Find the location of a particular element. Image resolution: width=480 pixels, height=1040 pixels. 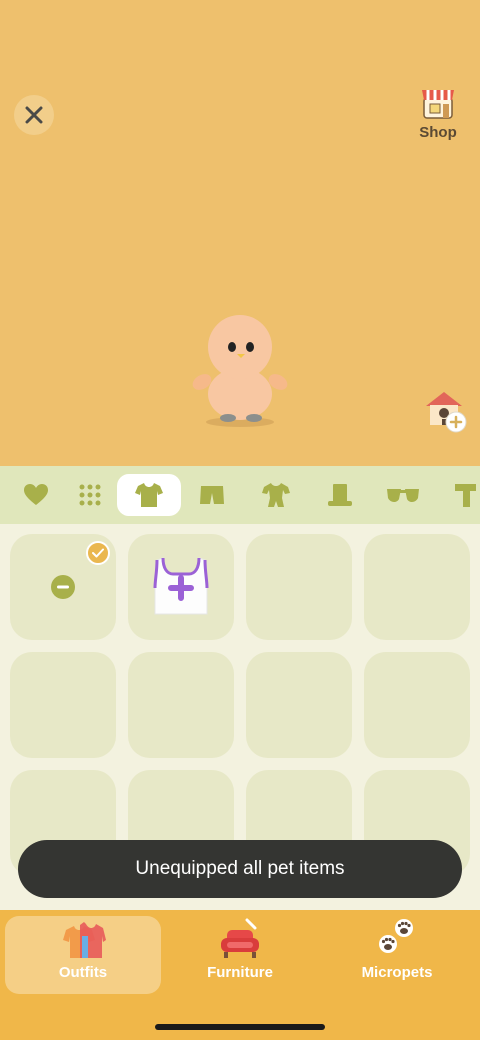

tshirt-icon is located at coordinates (149, 495).